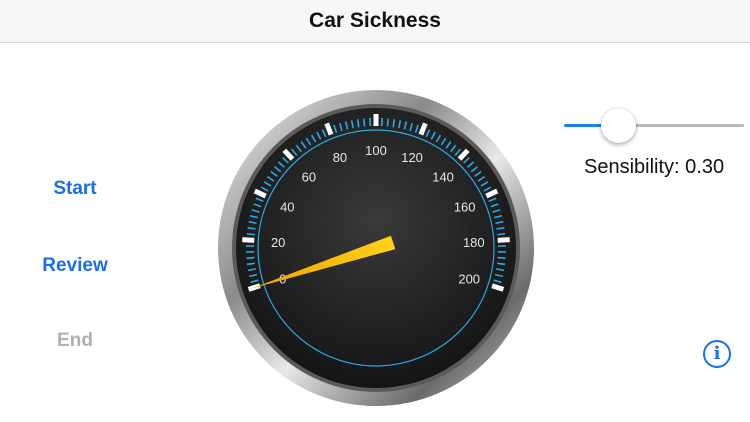 This screenshot has height=422, width=750. I want to click on gauge-tick-label: 120, so click(412, 157).